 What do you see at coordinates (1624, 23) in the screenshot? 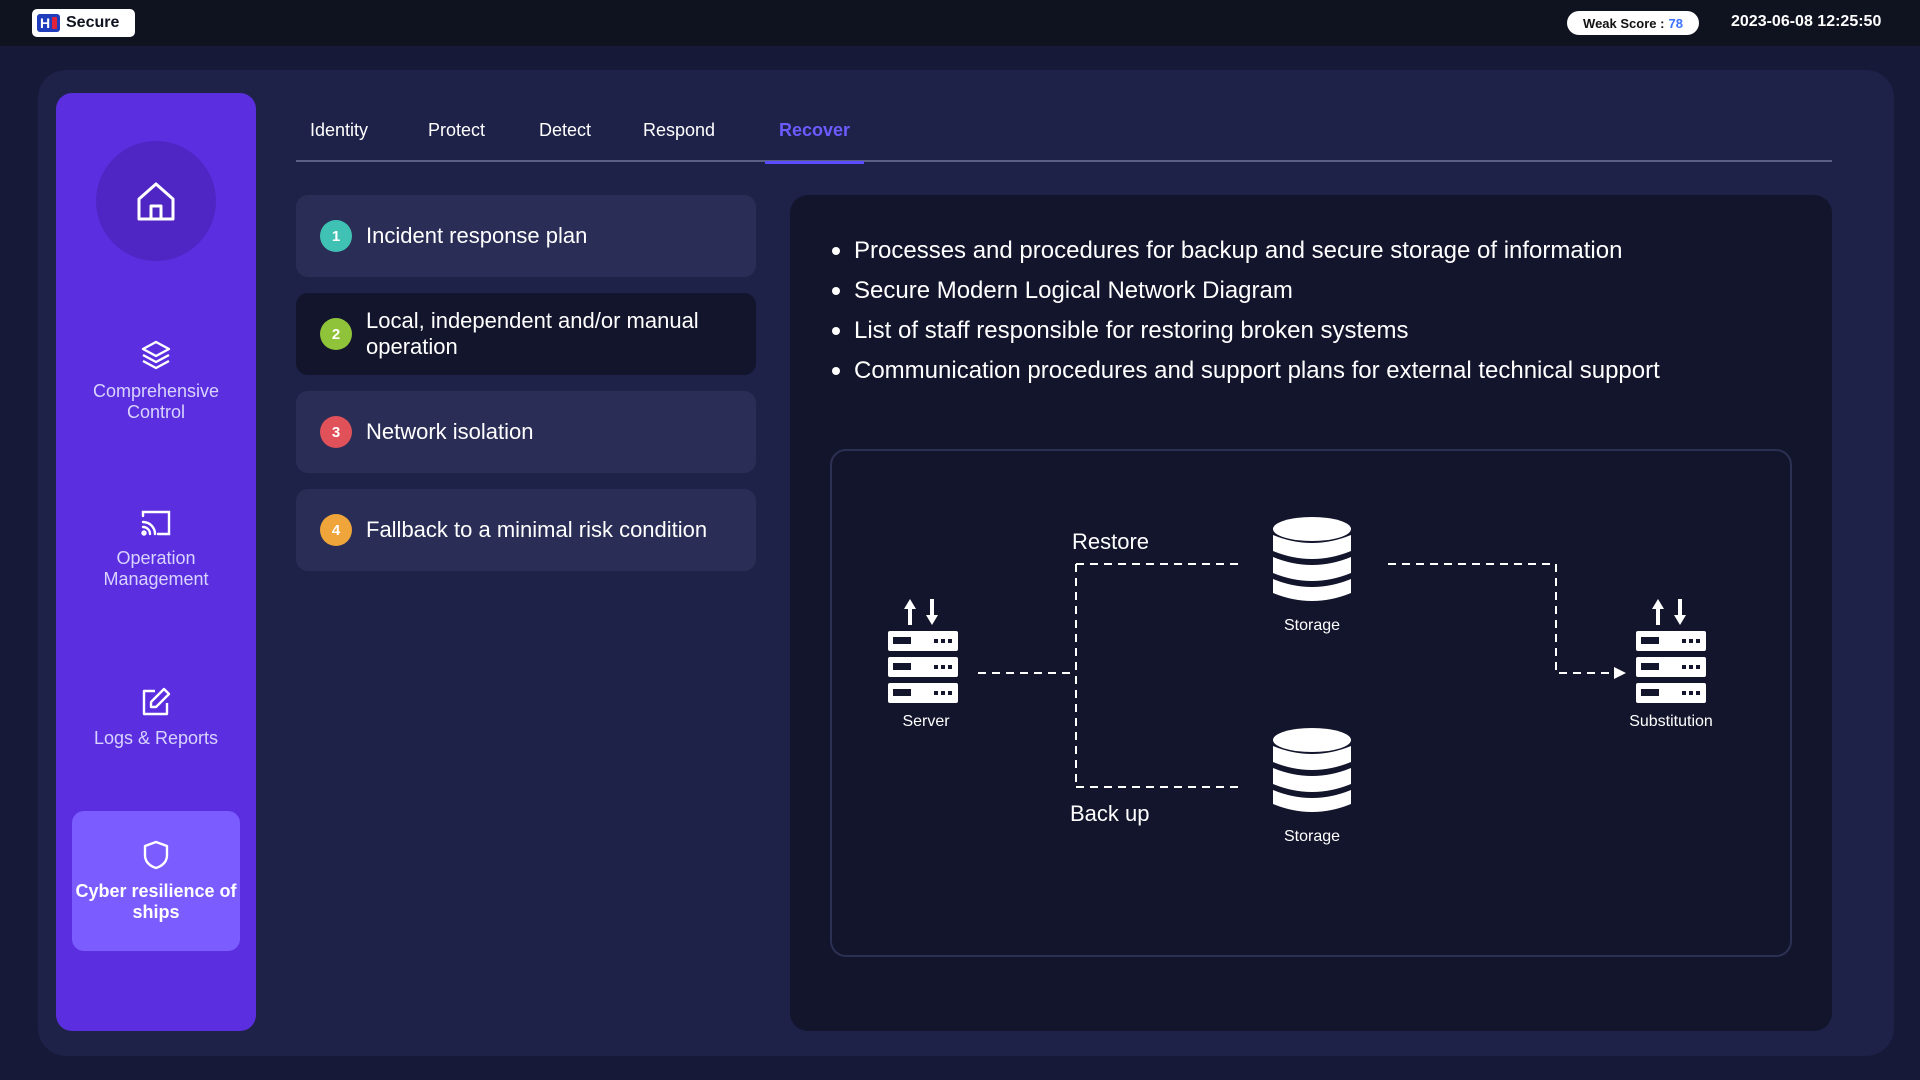
I see `weak-score-label: Weak Score :` at bounding box center [1624, 23].